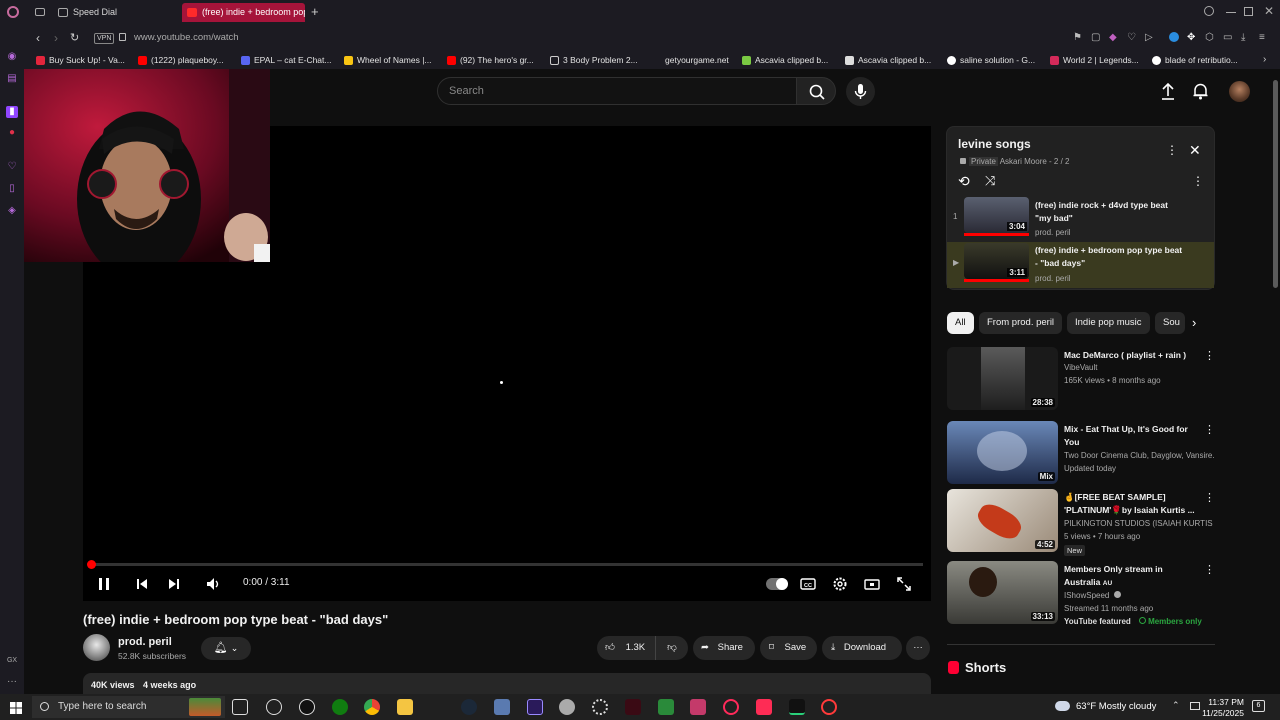 Image resolution: width=1280 pixels, height=720 pixels. I want to click on like-button: 👍︎ 1.3K, so click(626, 648).